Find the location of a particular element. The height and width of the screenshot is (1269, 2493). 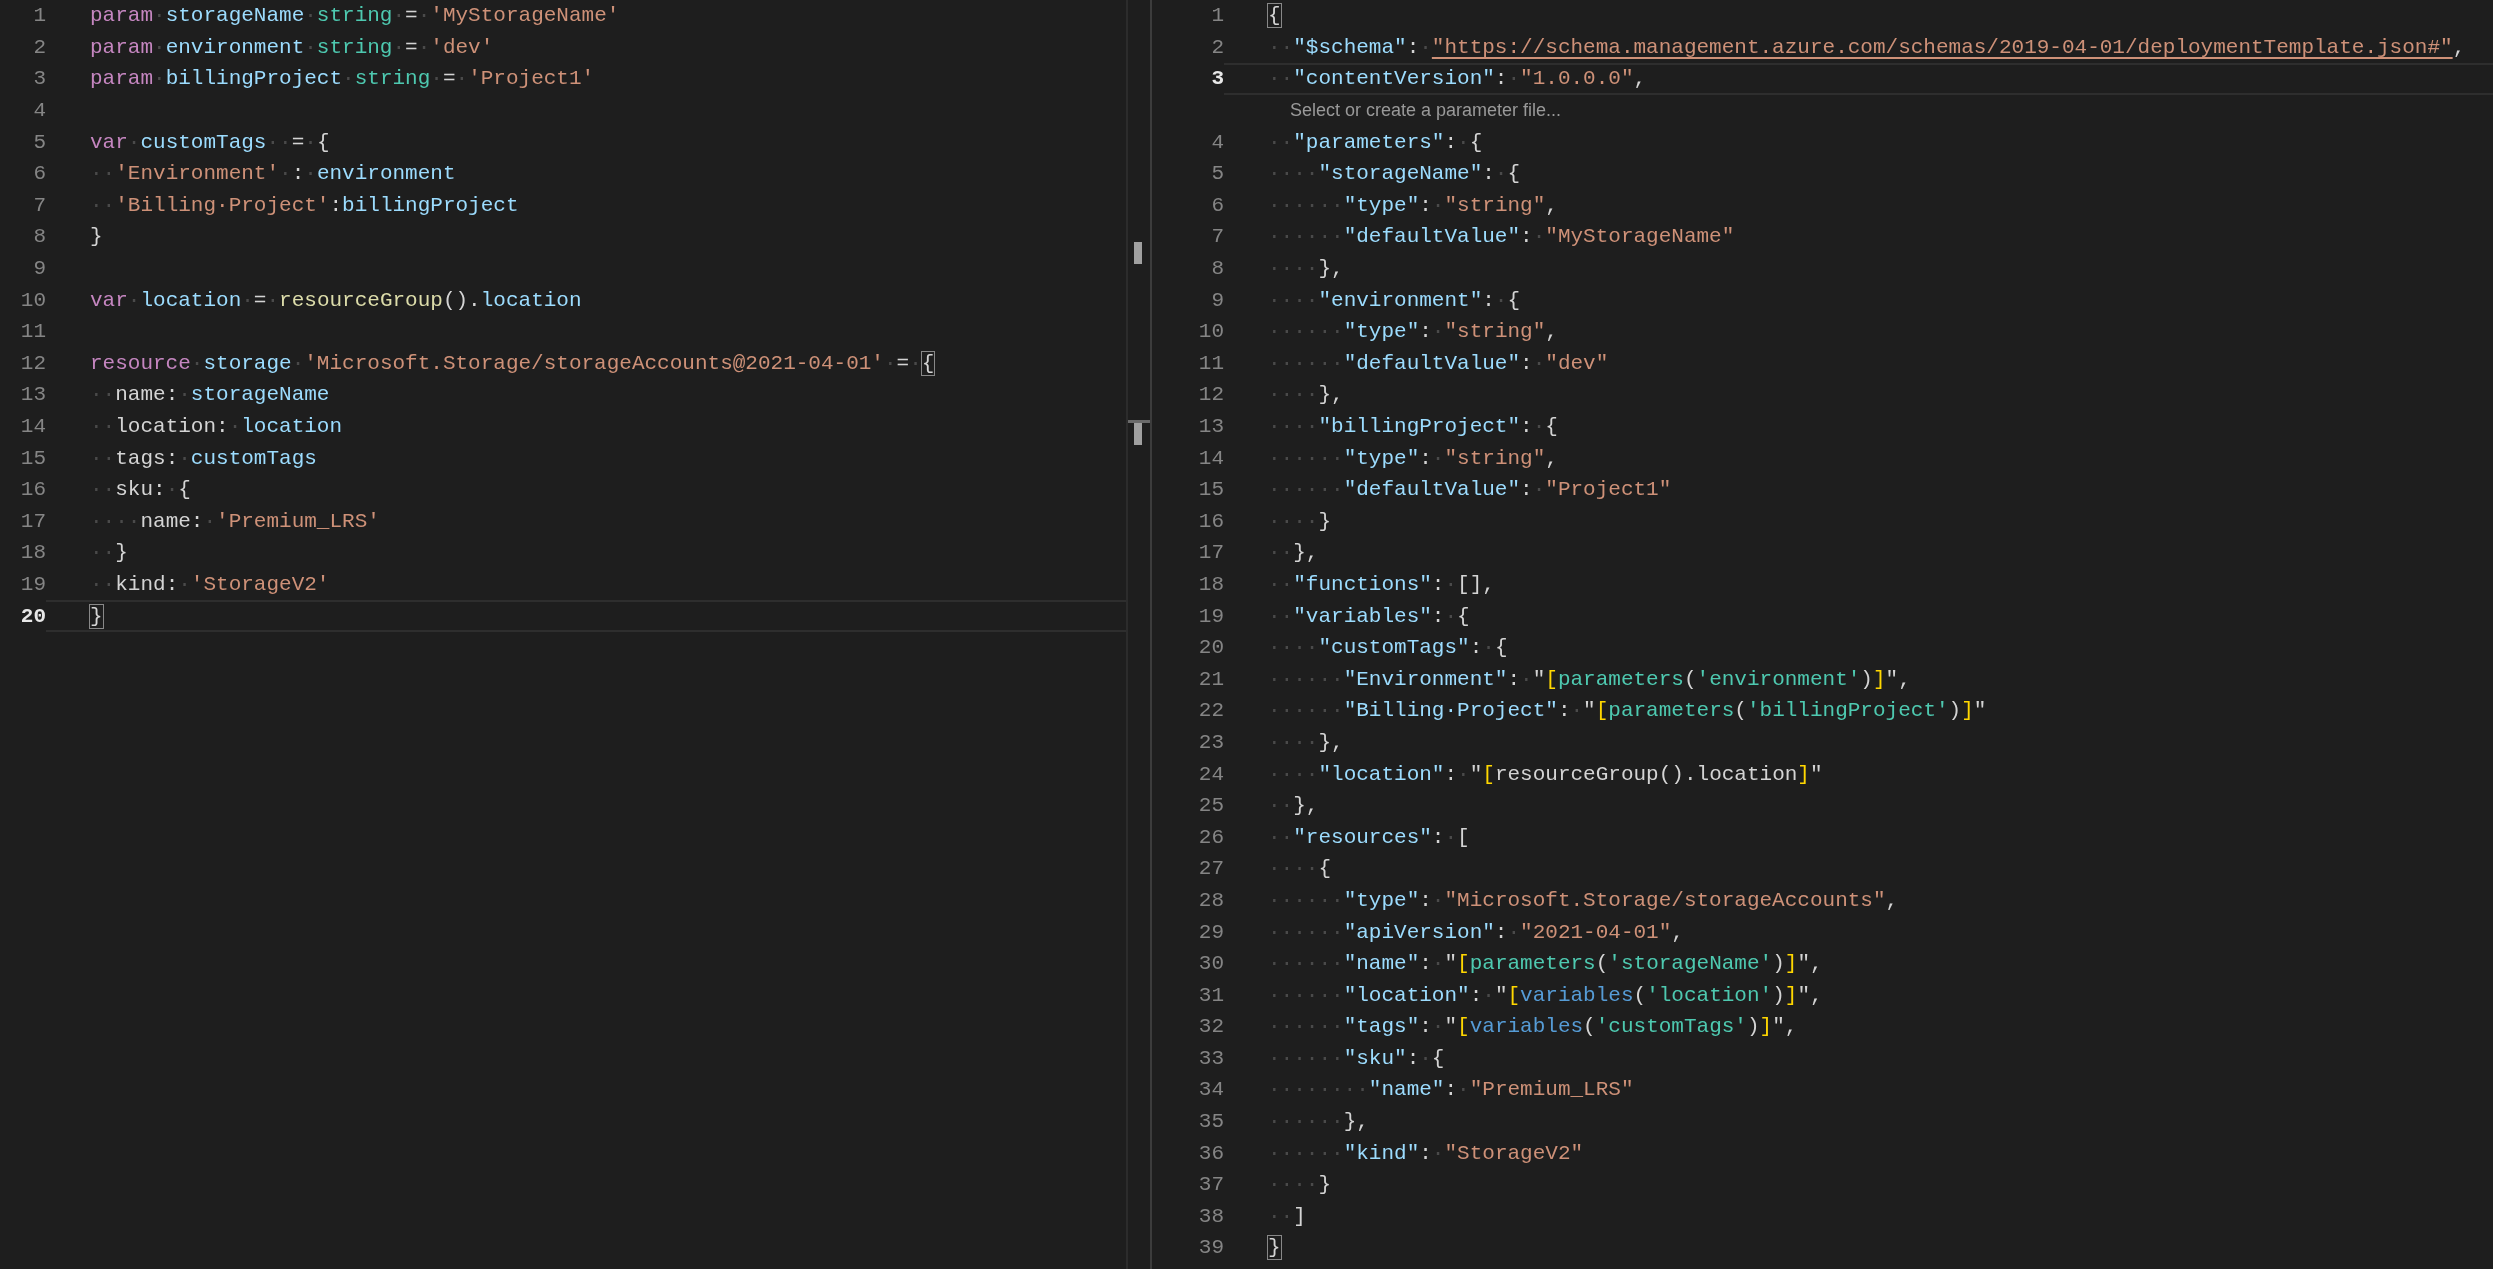

line-number: 34 is located at coordinates (1210, 1090).